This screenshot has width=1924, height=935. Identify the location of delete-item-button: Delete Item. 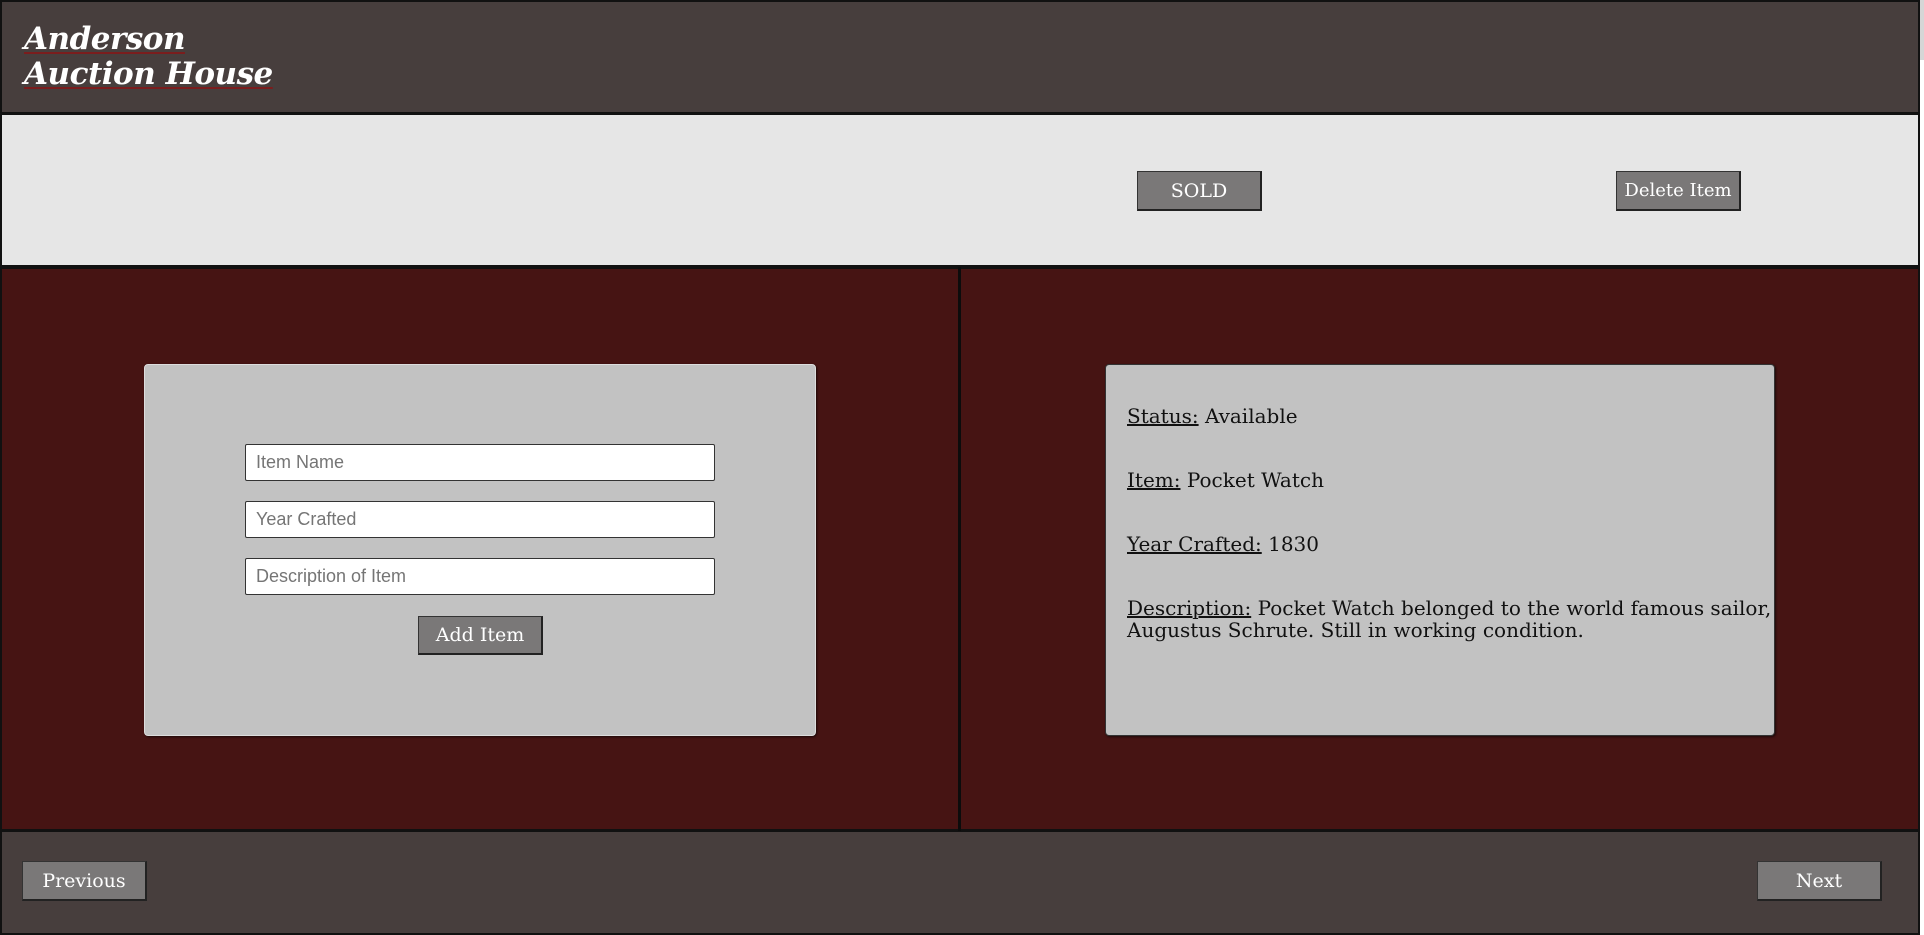
(1678, 191).